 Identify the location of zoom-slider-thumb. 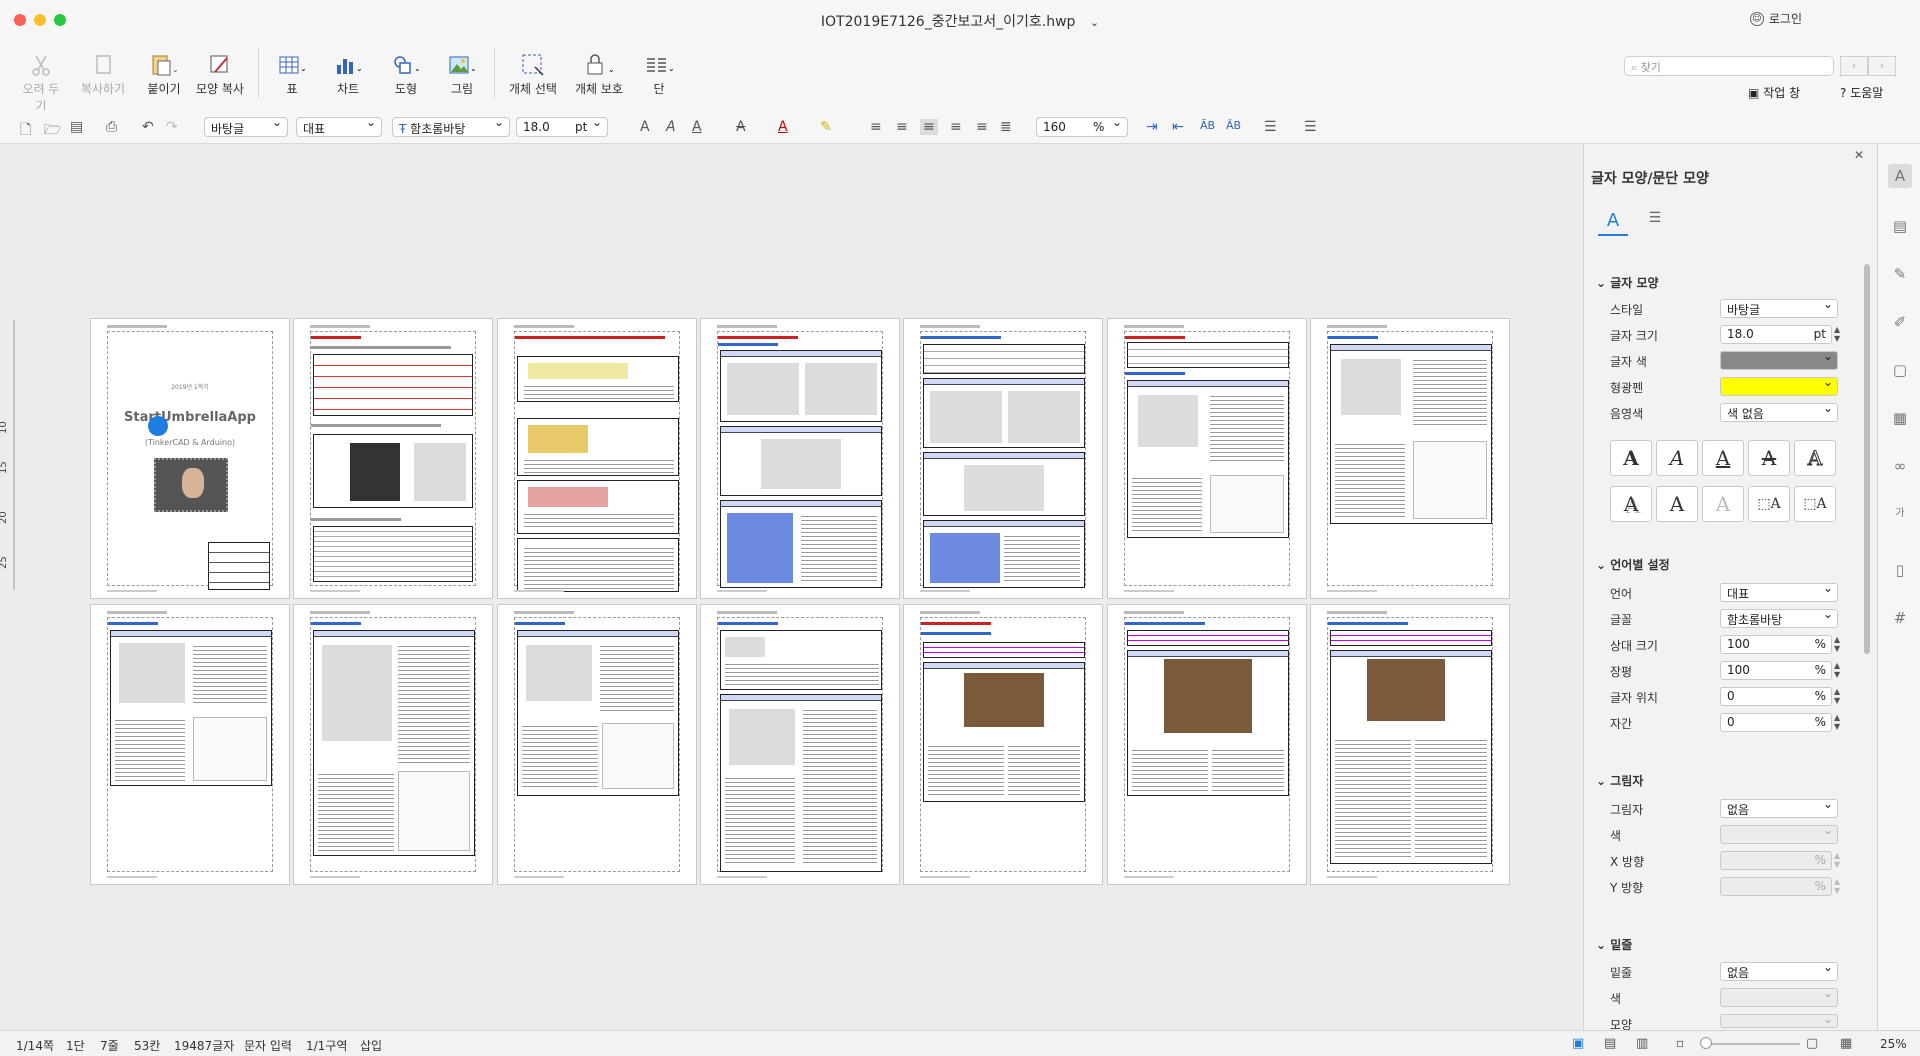
(1706, 1043).